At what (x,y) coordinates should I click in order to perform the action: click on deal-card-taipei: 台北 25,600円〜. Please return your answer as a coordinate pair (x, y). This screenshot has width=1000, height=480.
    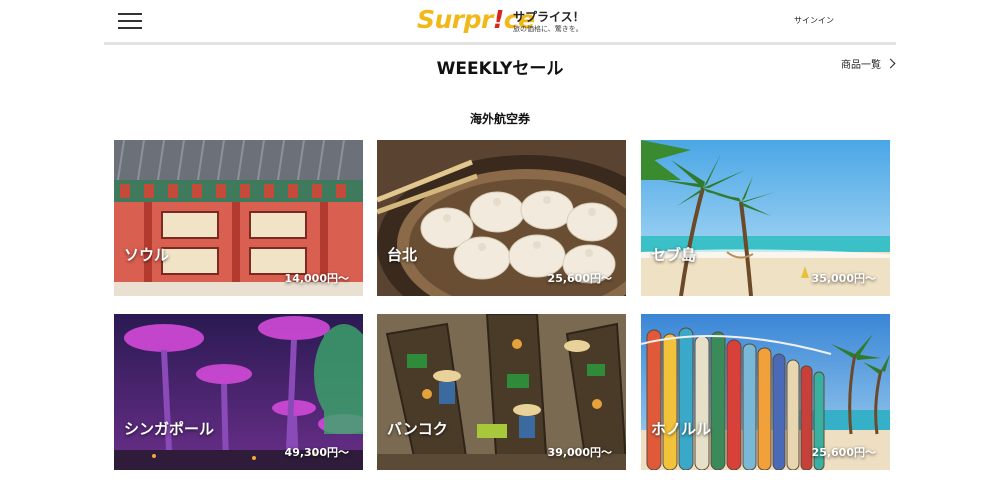
    Looking at the image, I should click on (501, 218).